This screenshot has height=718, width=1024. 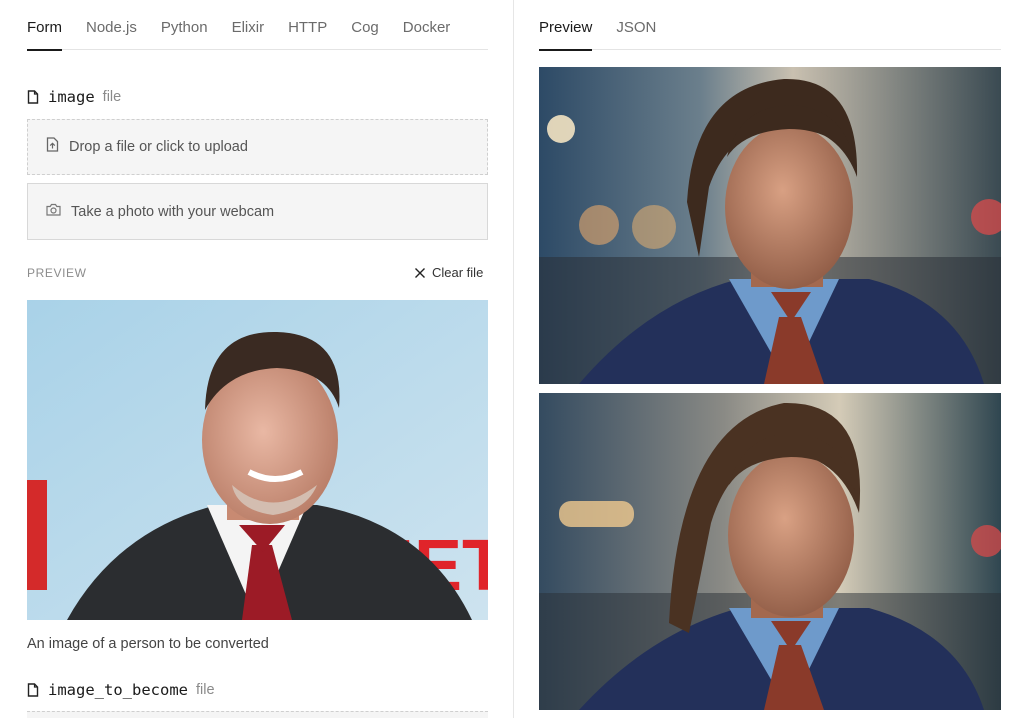 I want to click on webcam-label: Take a photo with your webcam, so click(x=173, y=211).